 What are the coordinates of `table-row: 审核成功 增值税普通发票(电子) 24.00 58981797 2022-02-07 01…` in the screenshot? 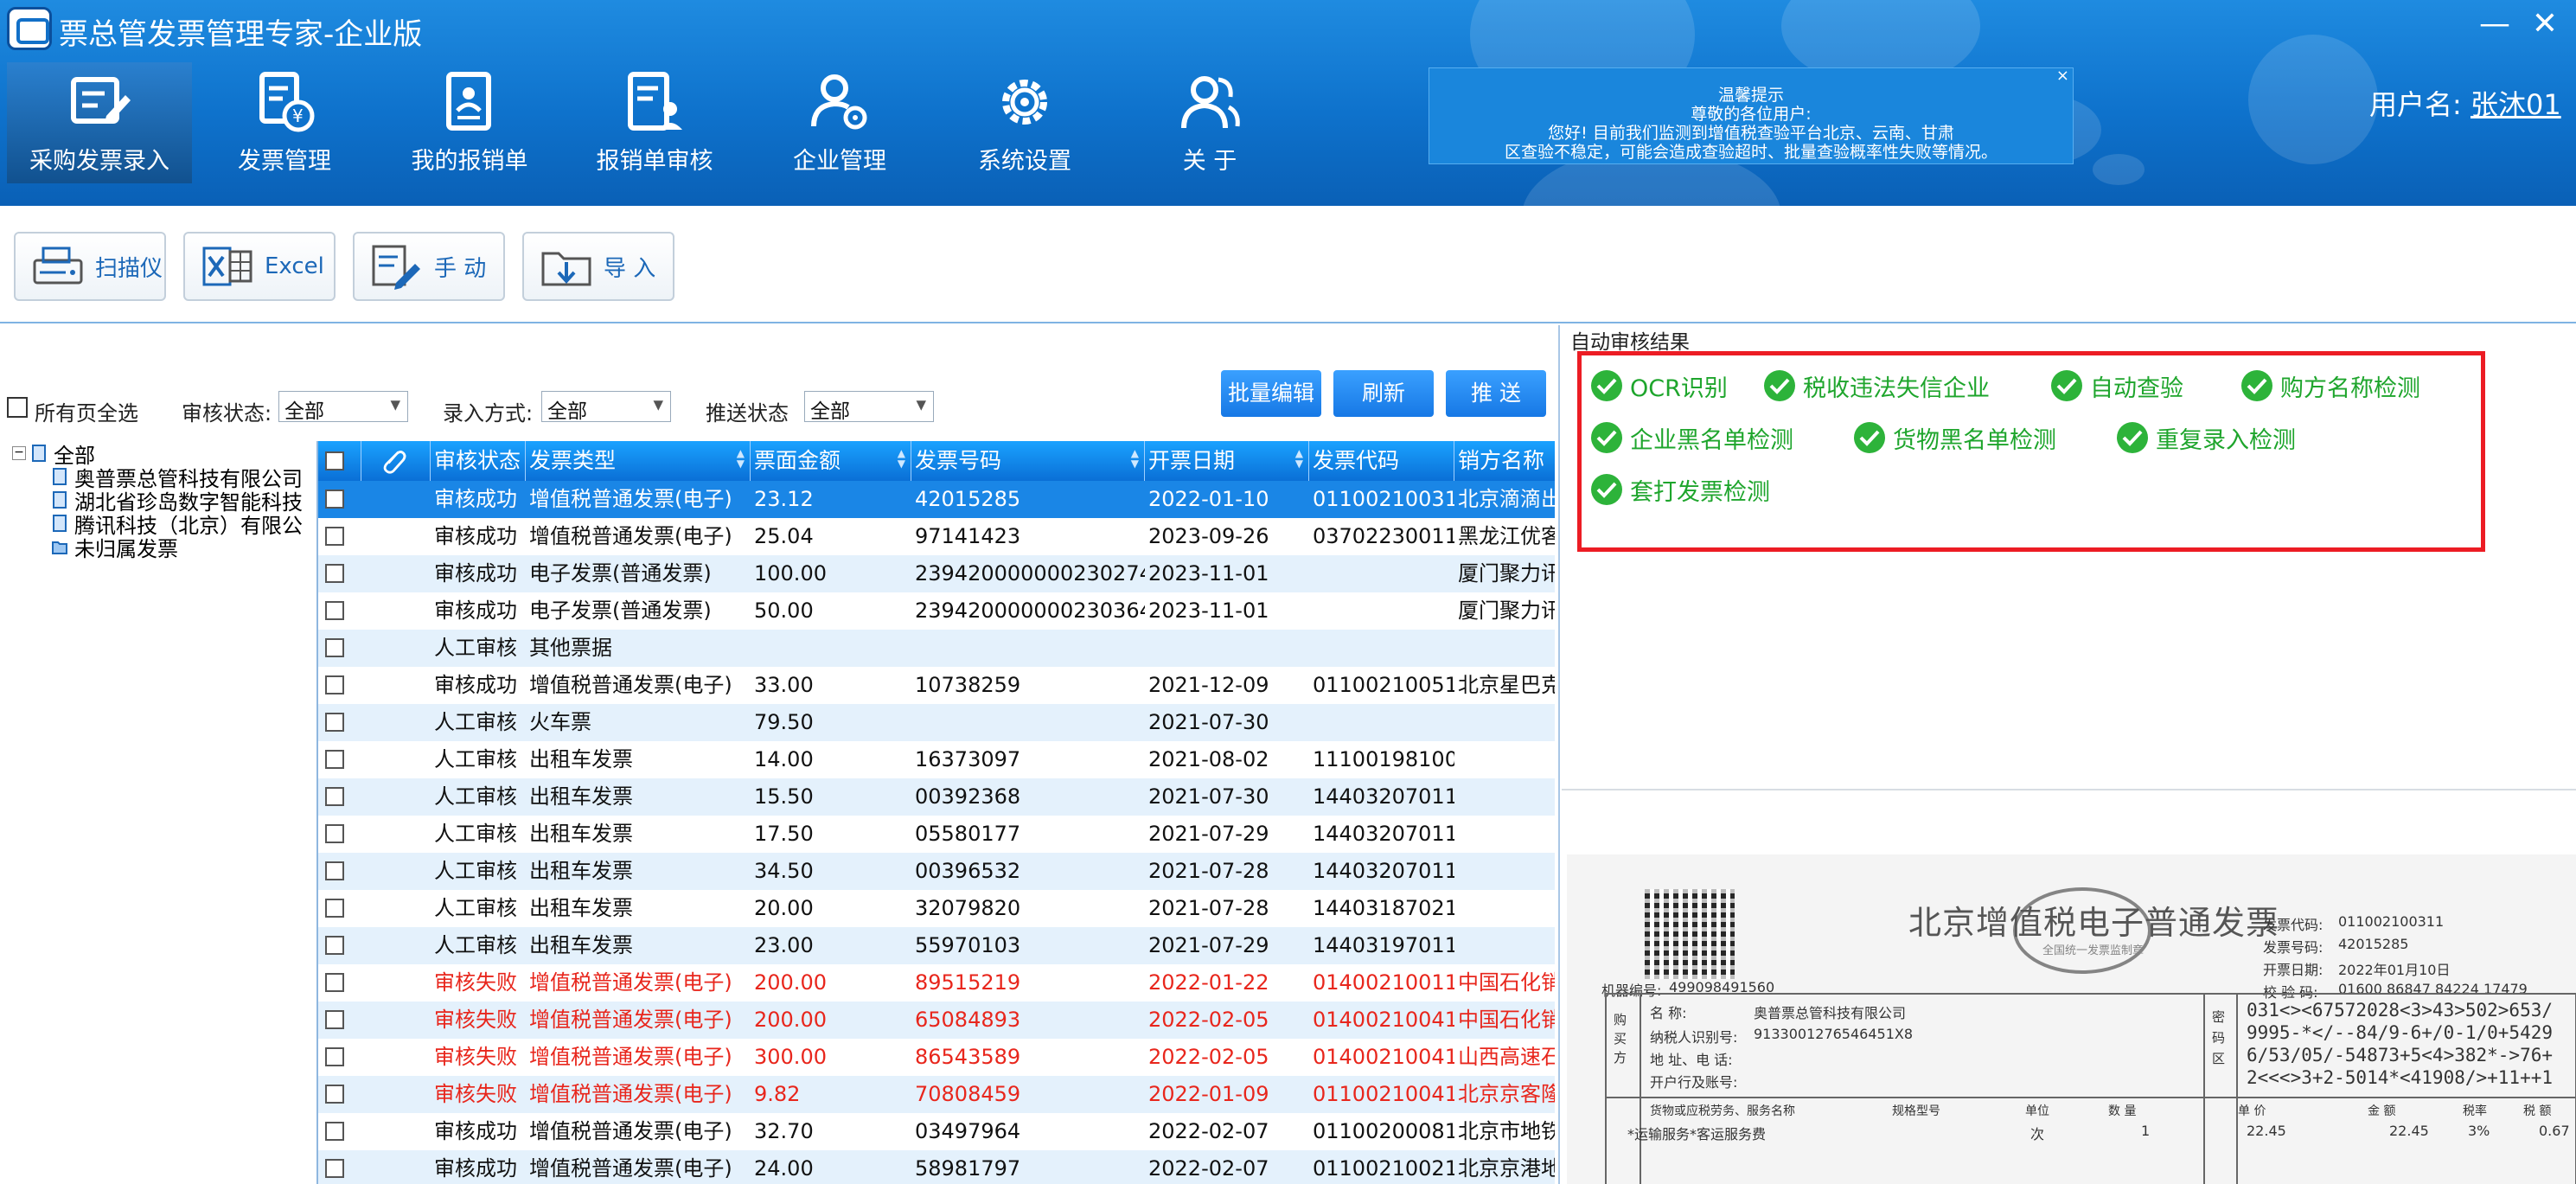 It's located at (936, 1167).